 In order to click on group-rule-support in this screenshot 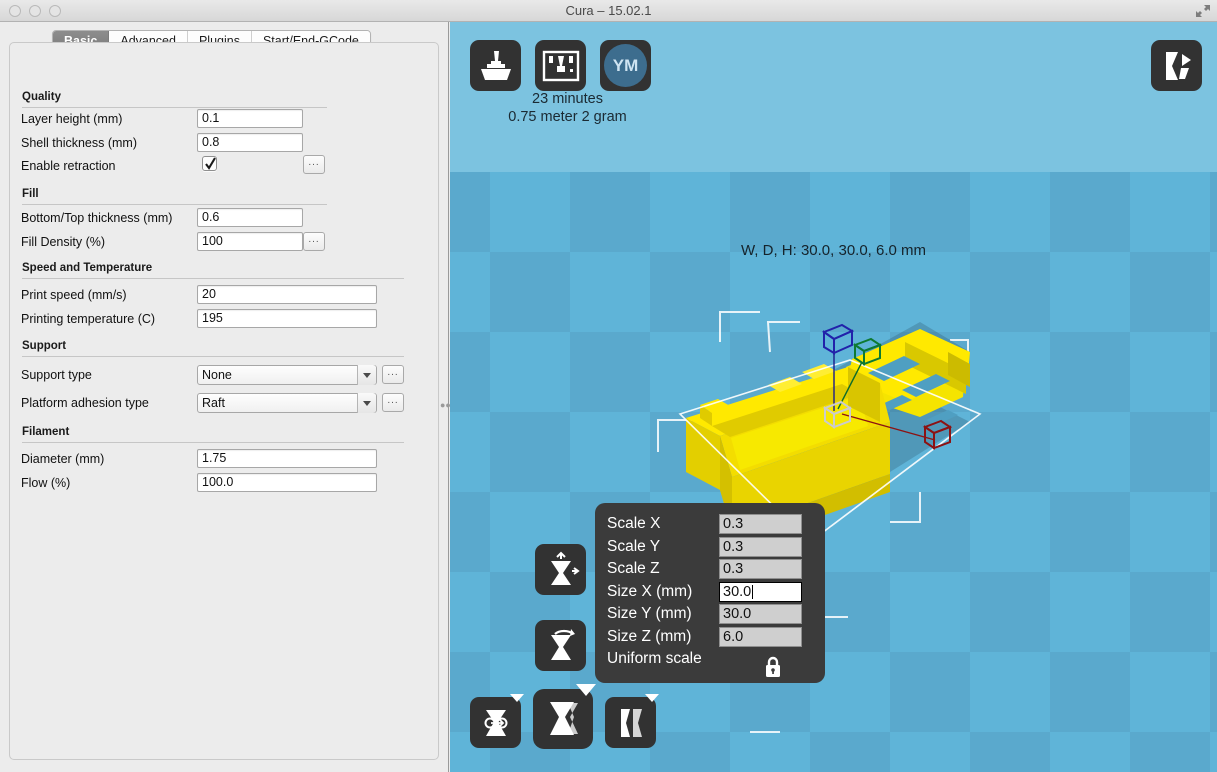, I will do `click(213, 356)`.